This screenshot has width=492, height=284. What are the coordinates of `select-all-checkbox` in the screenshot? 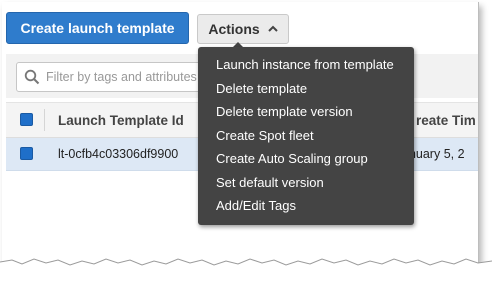 It's located at (26, 119).